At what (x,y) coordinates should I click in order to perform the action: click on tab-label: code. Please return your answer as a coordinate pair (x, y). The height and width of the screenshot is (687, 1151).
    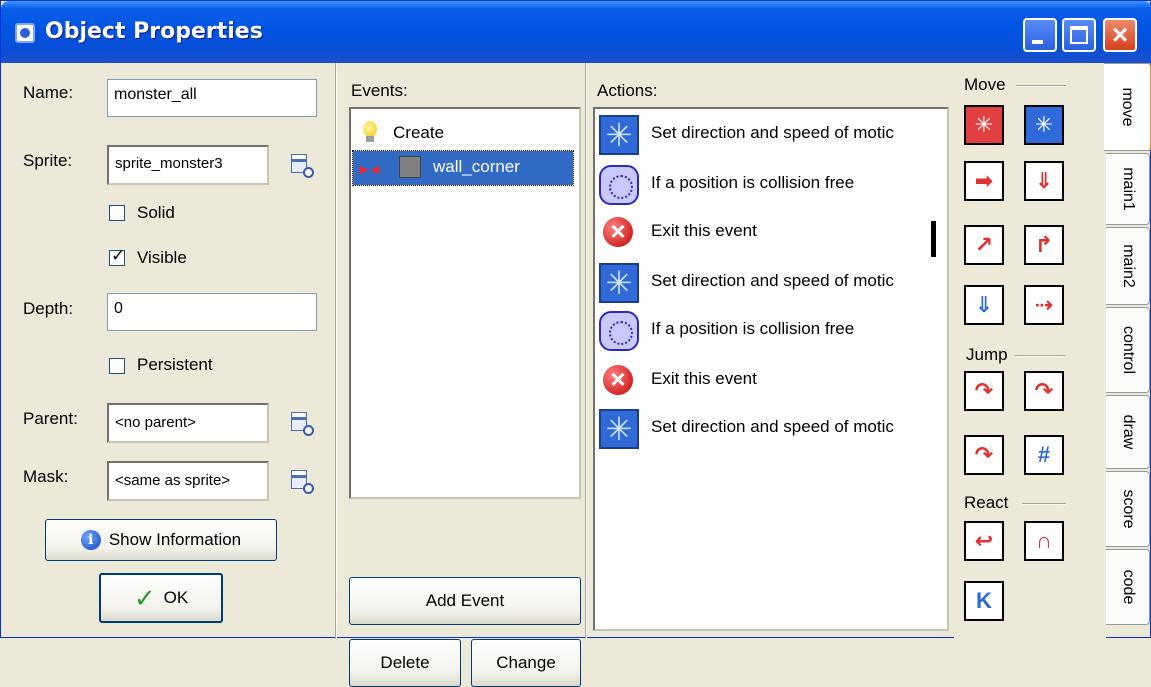
    Looking at the image, I should click on (1128, 587).